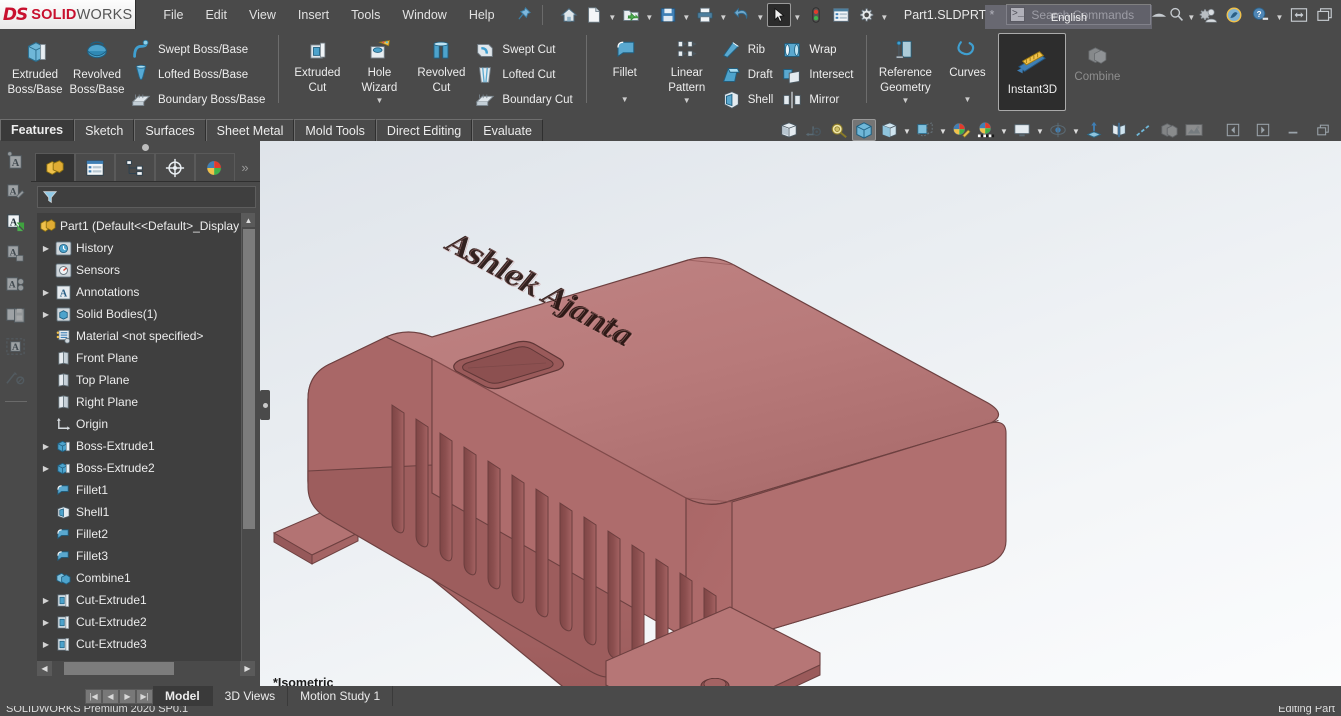 Image resolution: width=1341 pixels, height=716 pixels. I want to click on cut-extrude3-expander: ▶, so click(46, 644).